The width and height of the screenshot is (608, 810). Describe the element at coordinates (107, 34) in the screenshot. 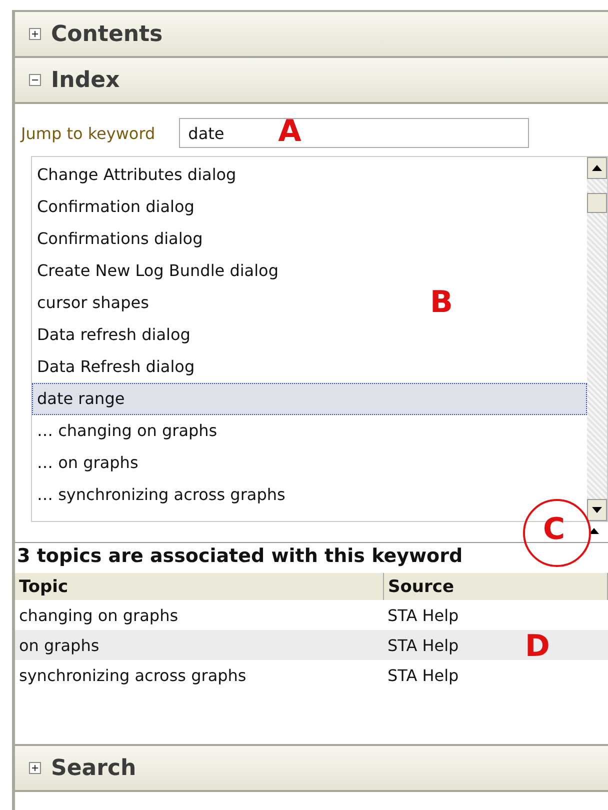

I see `section-header: Contents` at that location.